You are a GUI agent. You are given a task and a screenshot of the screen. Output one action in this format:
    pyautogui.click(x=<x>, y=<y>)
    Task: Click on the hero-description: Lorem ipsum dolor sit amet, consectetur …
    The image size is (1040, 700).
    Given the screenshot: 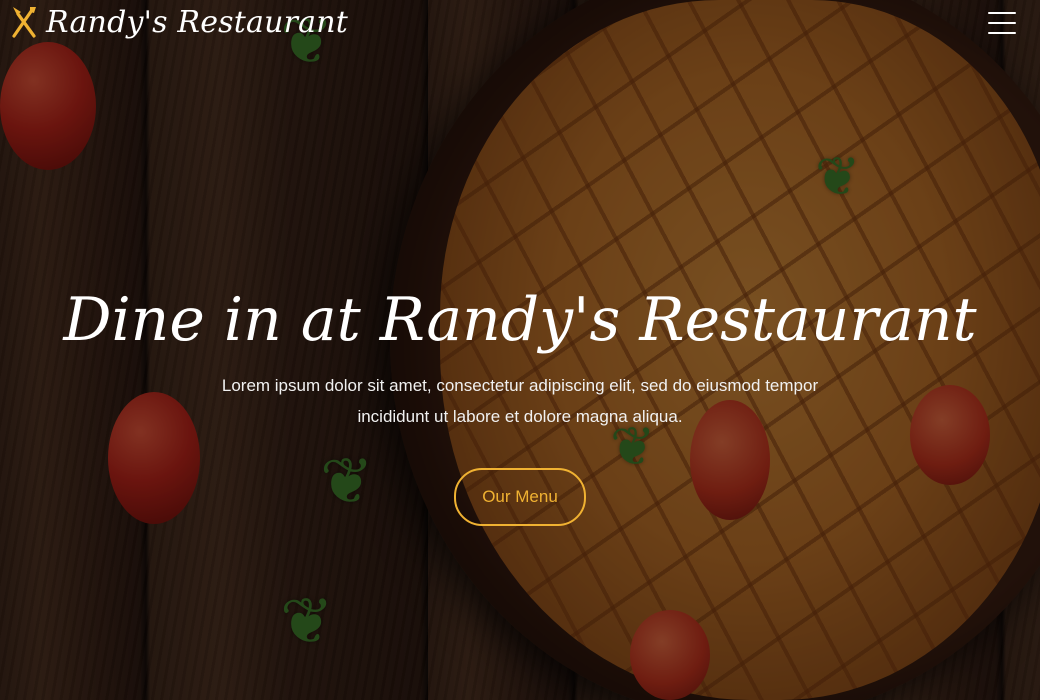 What is the action you would take?
    pyautogui.click(x=520, y=401)
    